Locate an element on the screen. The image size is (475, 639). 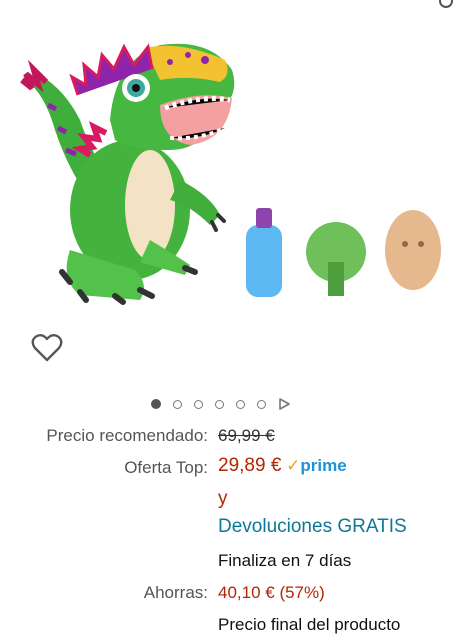
video-play-icon is located at coordinates (284, 404).